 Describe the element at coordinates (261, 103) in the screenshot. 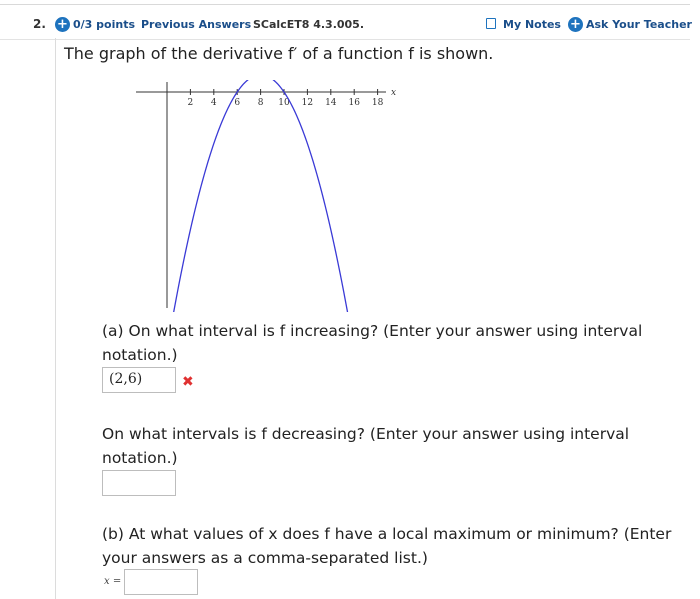

I see `x-tick-label: 8` at that location.